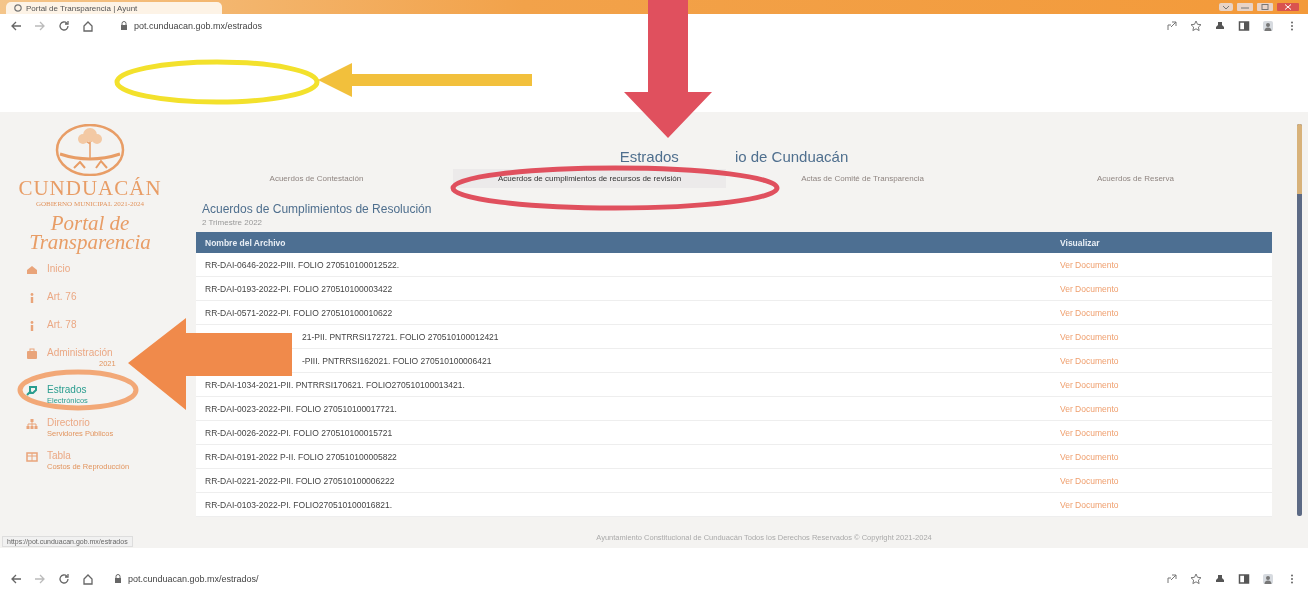 The width and height of the screenshot is (1308, 589). I want to click on table-cell: RR-DAI-0191-2022 P-II. FOLIO 270510100005822, so click(625, 456).